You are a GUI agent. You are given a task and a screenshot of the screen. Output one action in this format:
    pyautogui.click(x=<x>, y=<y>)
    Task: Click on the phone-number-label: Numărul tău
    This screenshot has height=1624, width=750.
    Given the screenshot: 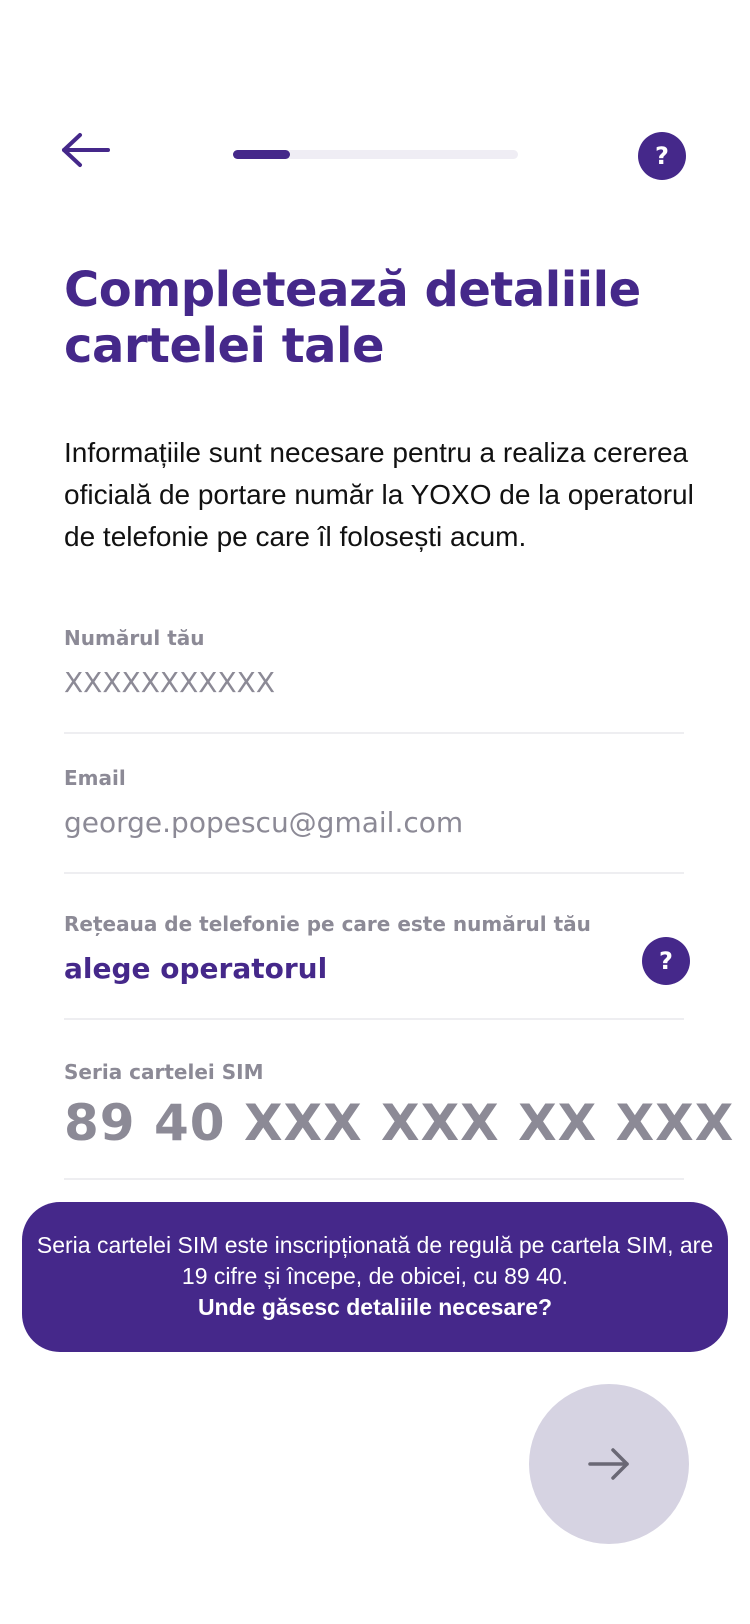 What is the action you would take?
    pyautogui.click(x=134, y=638)
    